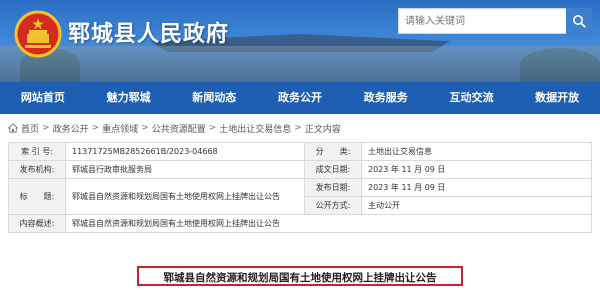 This screenshot has width=600, height=290. I want to click on search-button, so click(579, 21).